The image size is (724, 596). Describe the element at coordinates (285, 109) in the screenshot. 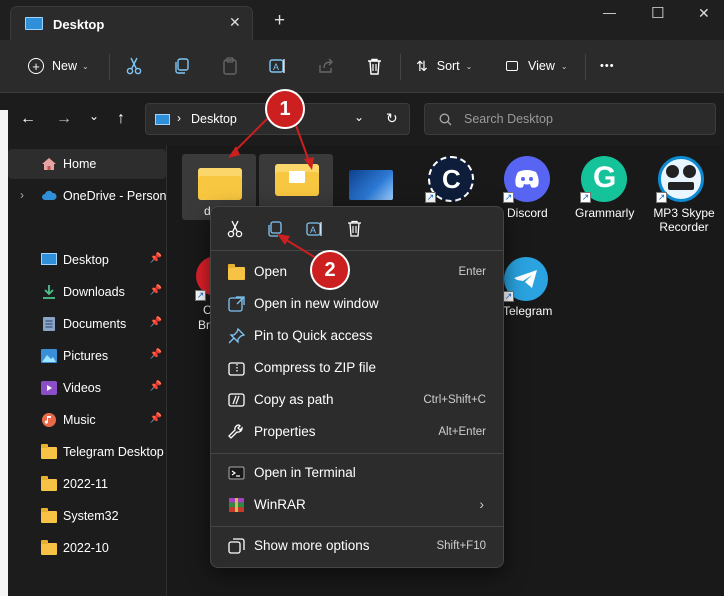

I see `annotation-badge-1: 1` at that location.